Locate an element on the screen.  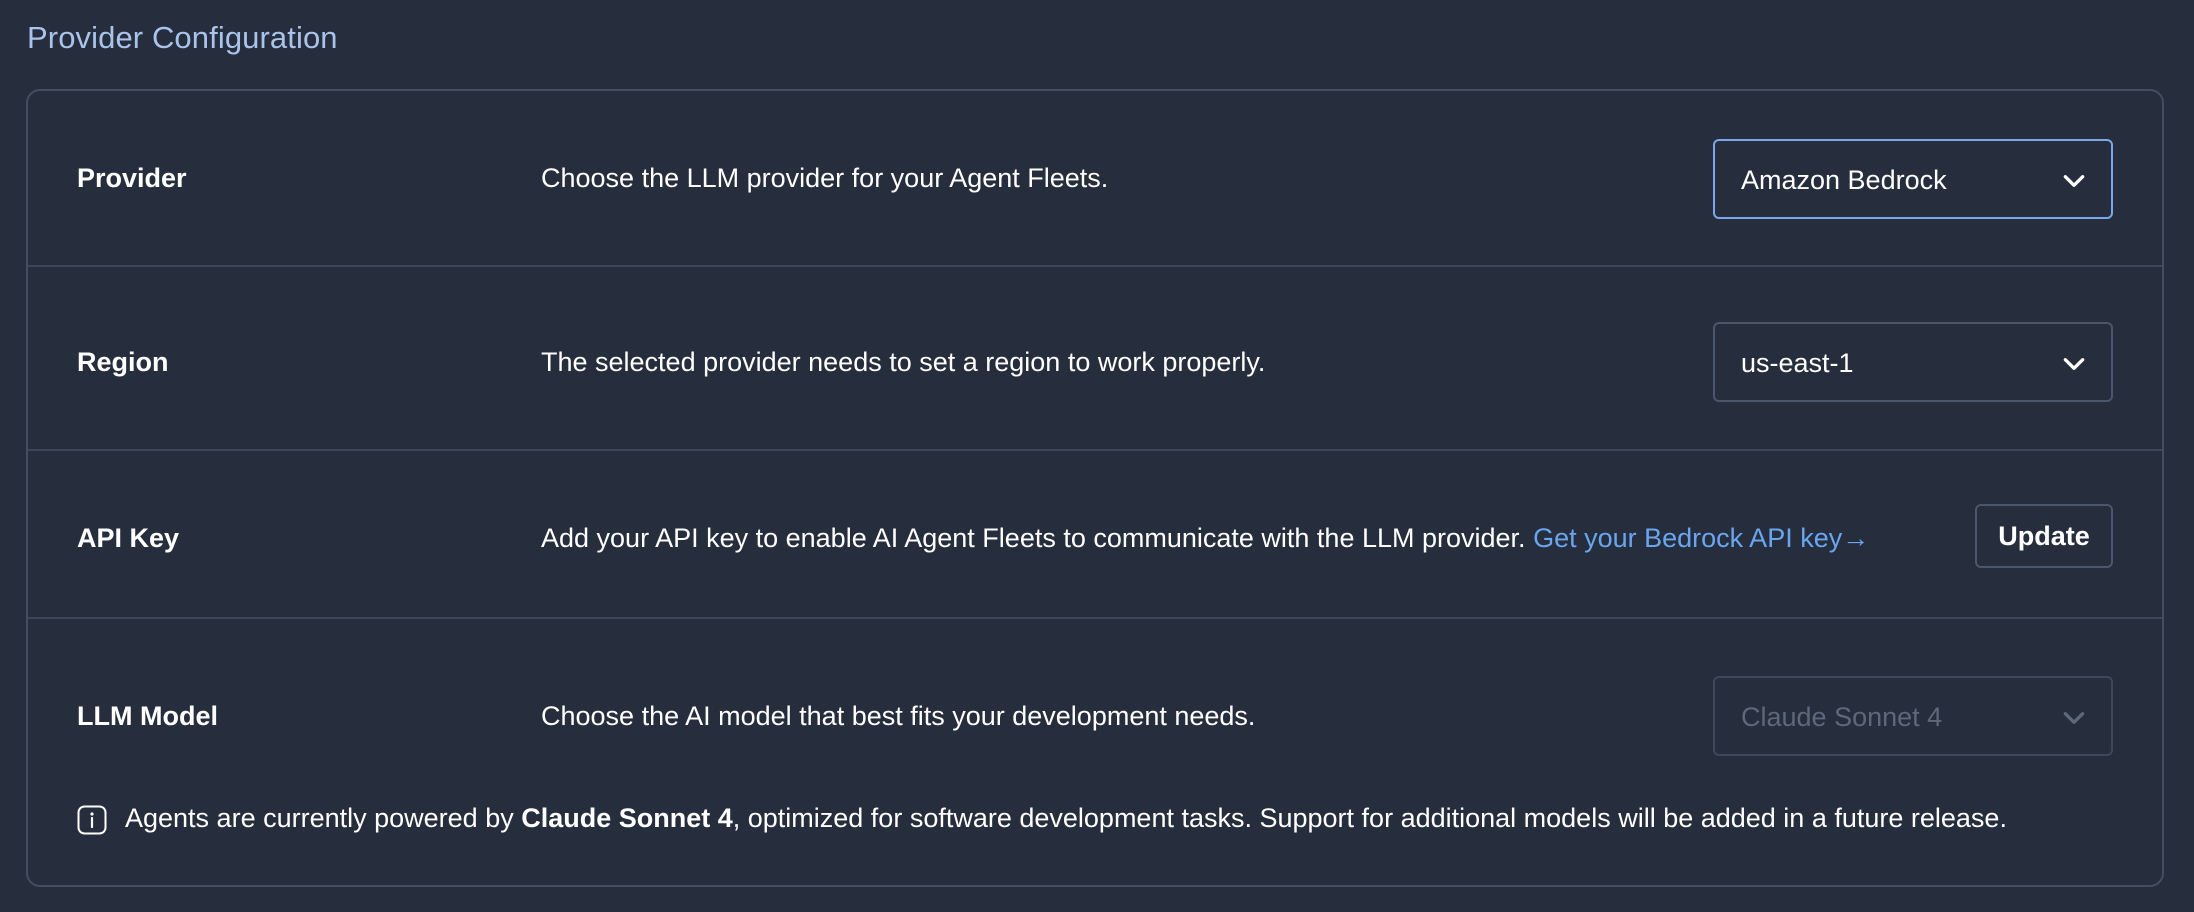
llm-model-select: Claude Sonnet 4 is located at coordinates (1913, 716).